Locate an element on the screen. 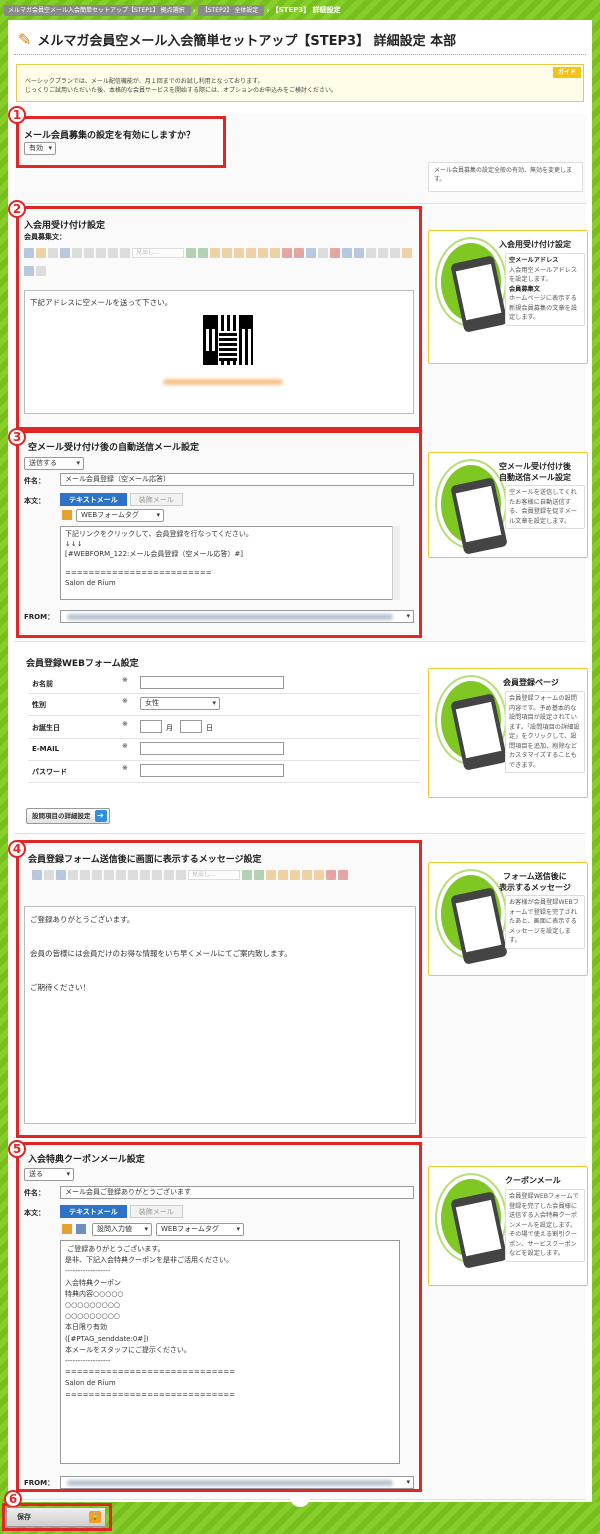 The width and height of the screenshot is (600, 1534). webform-title: 会員登録WEBフォーム設定 is located at coordinates (82, 664).